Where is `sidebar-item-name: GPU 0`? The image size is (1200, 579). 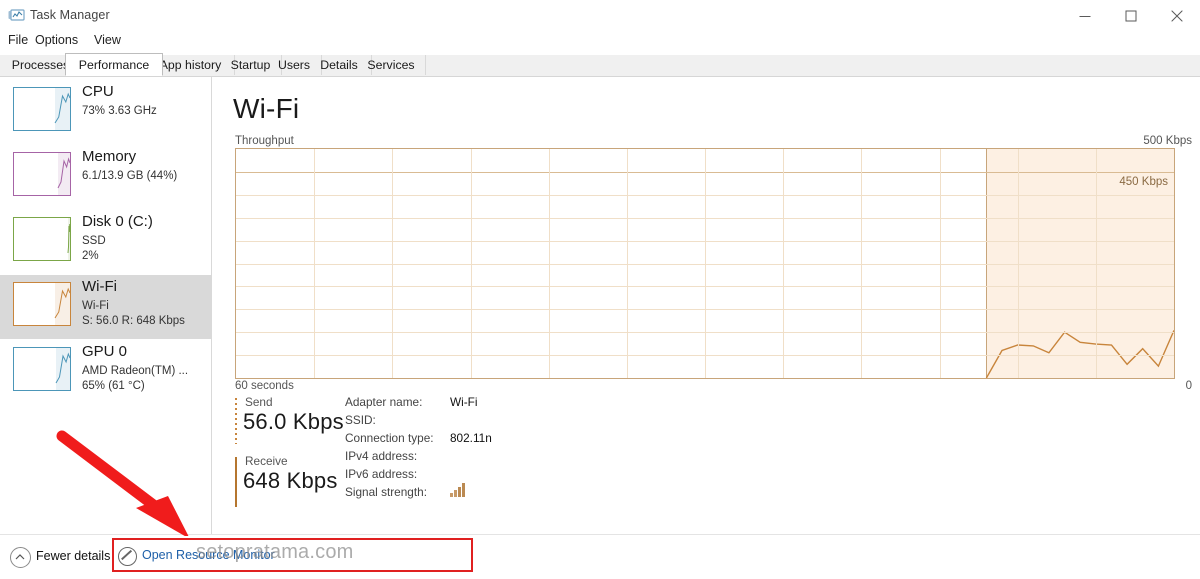
sidebar-item-name: GPU 0 is located at coordinates (105, 351).